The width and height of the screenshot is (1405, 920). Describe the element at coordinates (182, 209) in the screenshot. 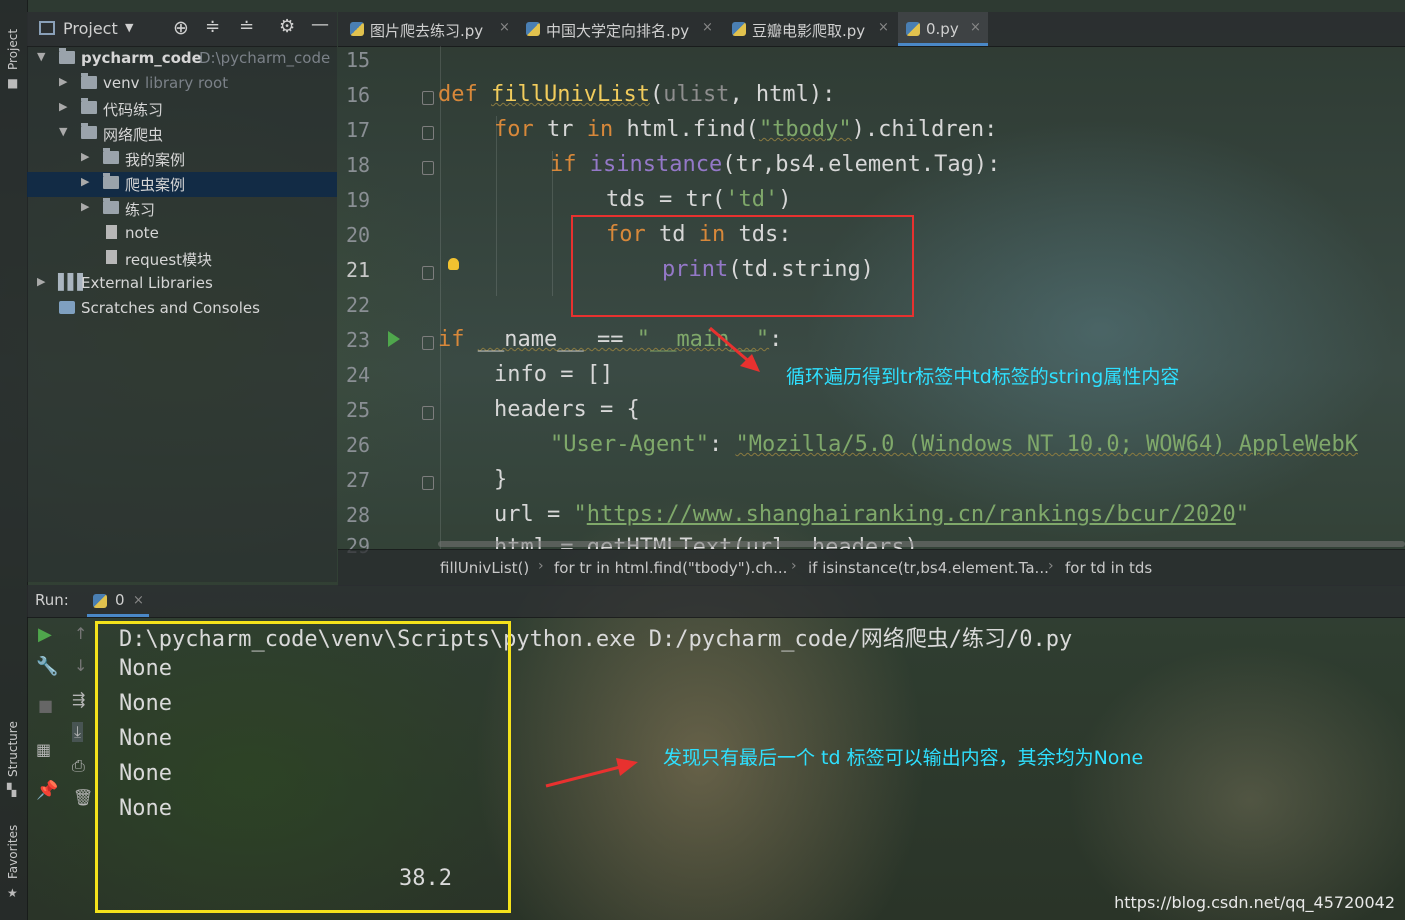

I see `tree-item-practice: ▶ 练习` at that location.